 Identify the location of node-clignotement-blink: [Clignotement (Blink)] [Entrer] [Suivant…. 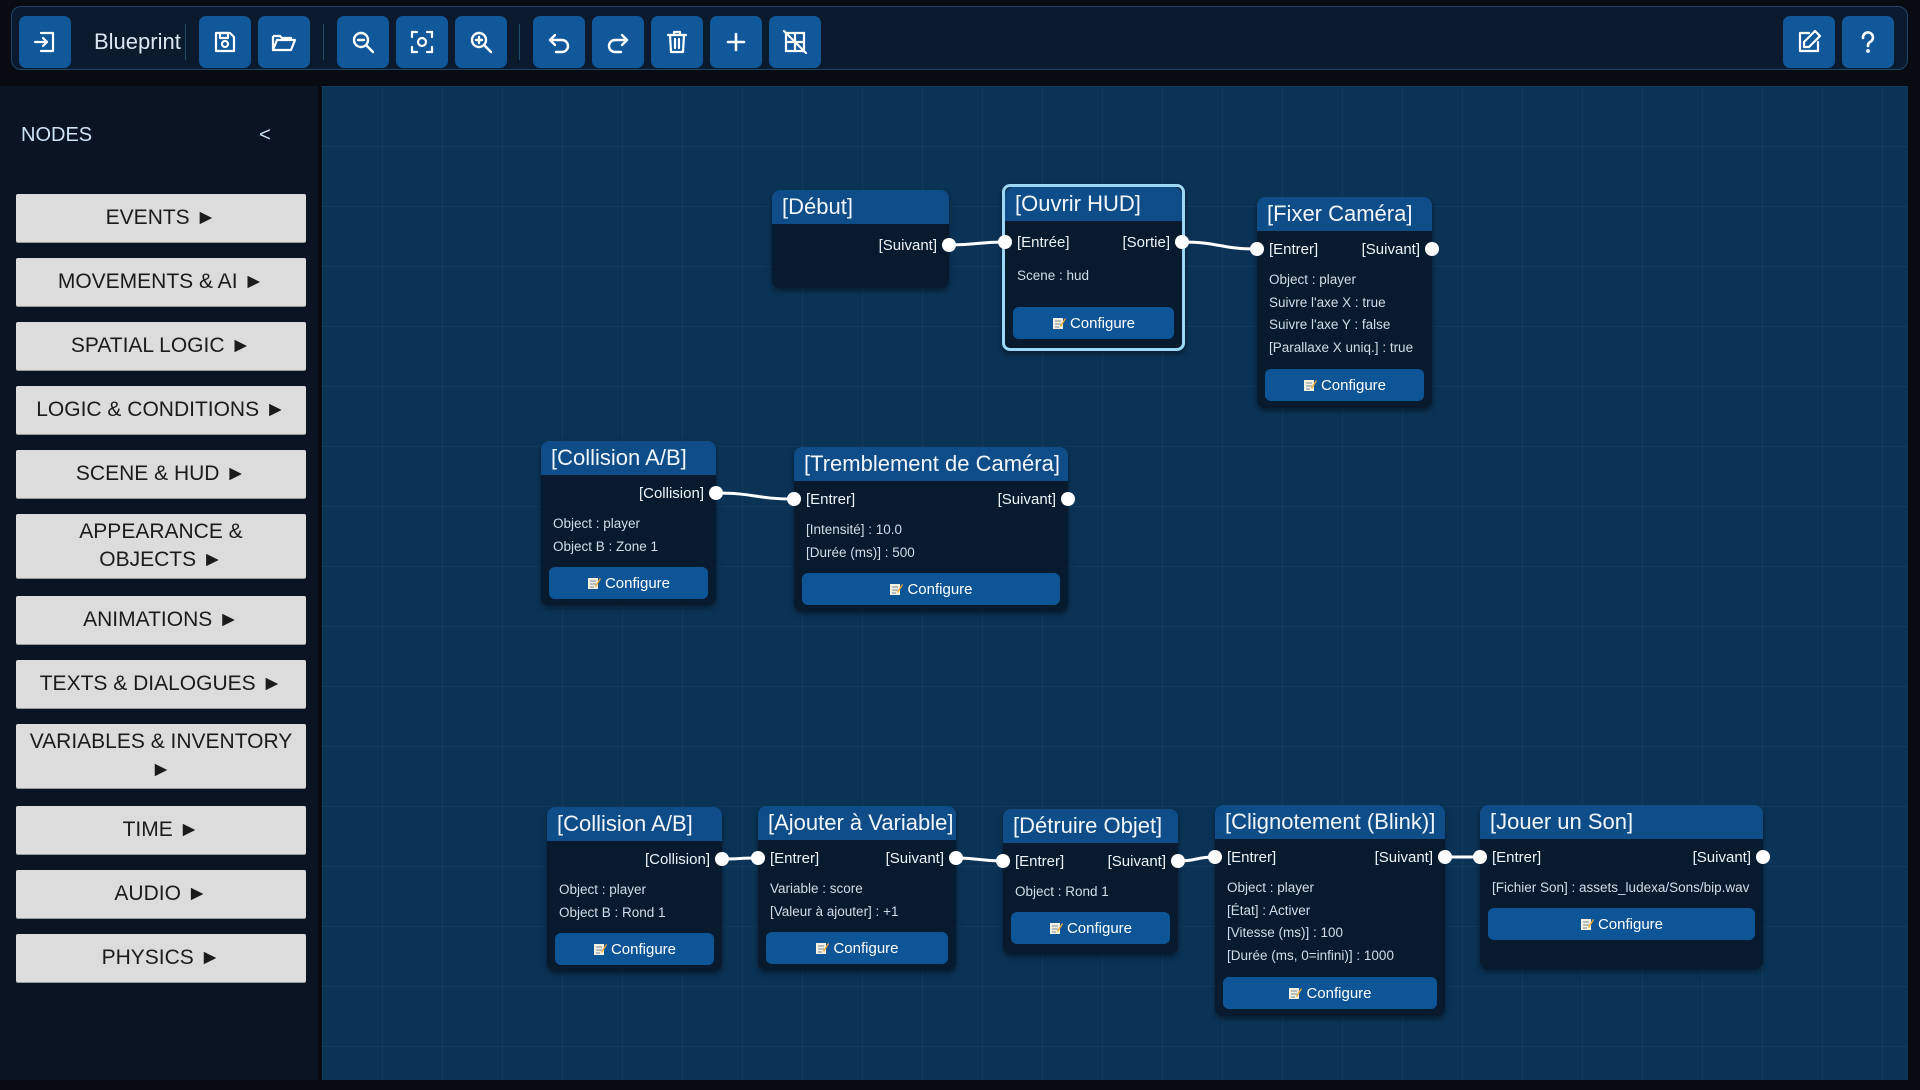
(1330, 910).